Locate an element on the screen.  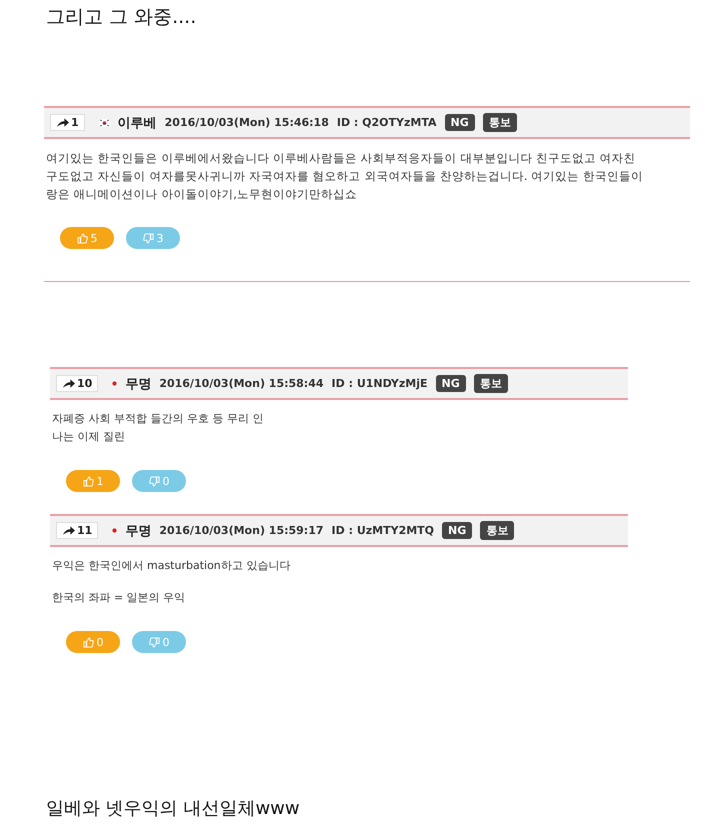
post-date: 2016/10/03(Mon) 15:58:44 is located at coordinates (241, 383).